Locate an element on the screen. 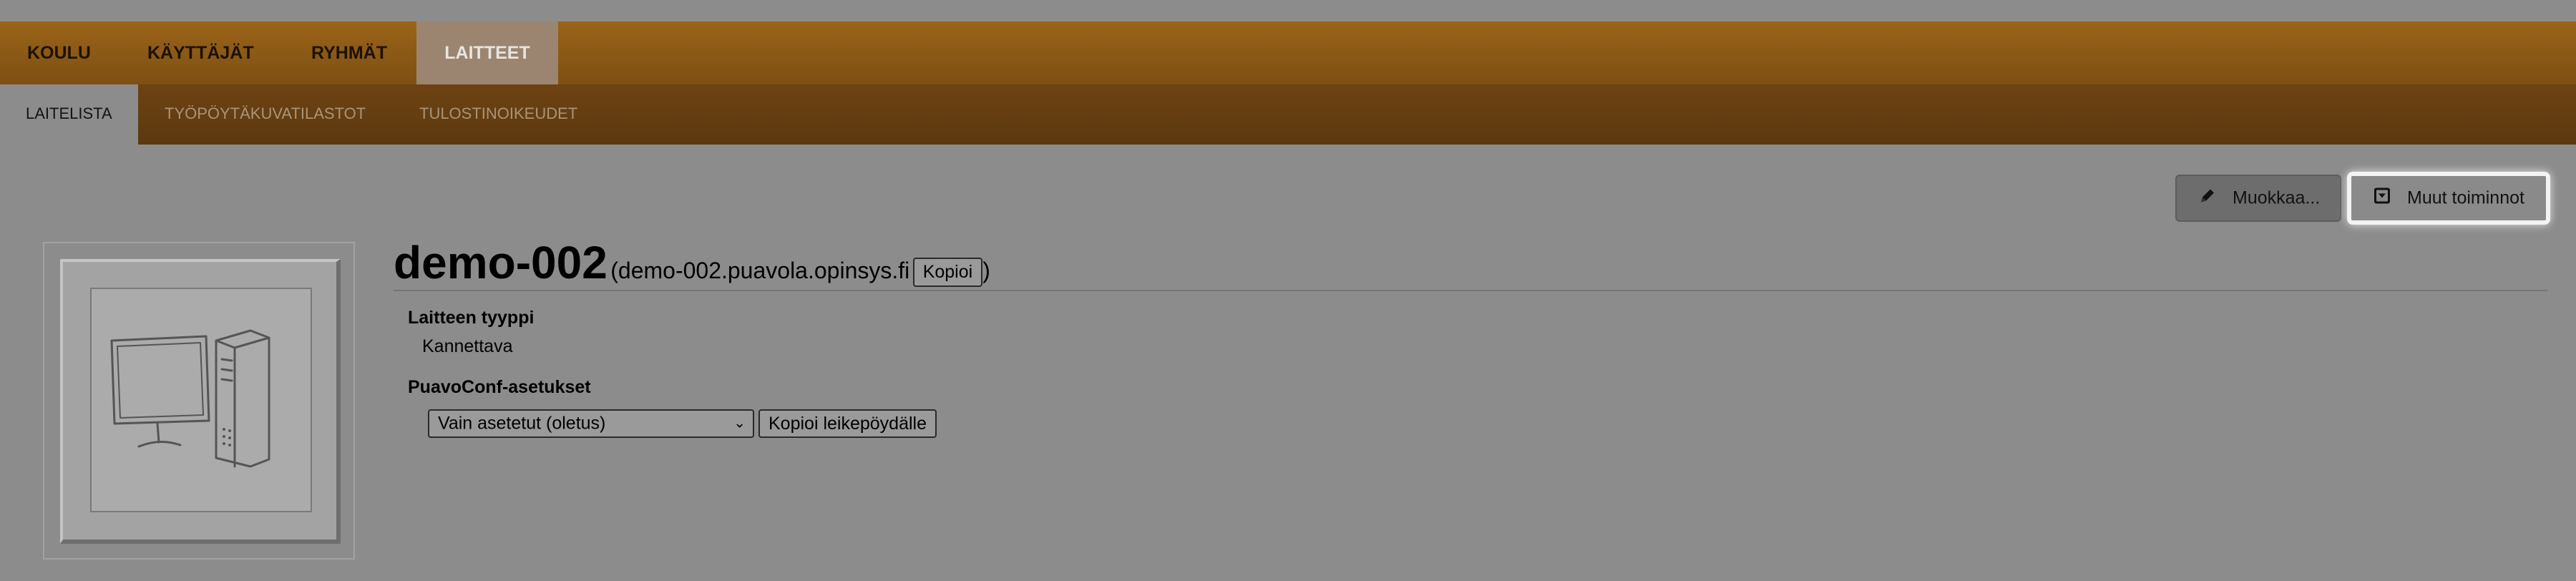 The image size is (2576, 581). tab-kayttajat: KÄYTTÄJÄT is located at coordinates (200, 52).